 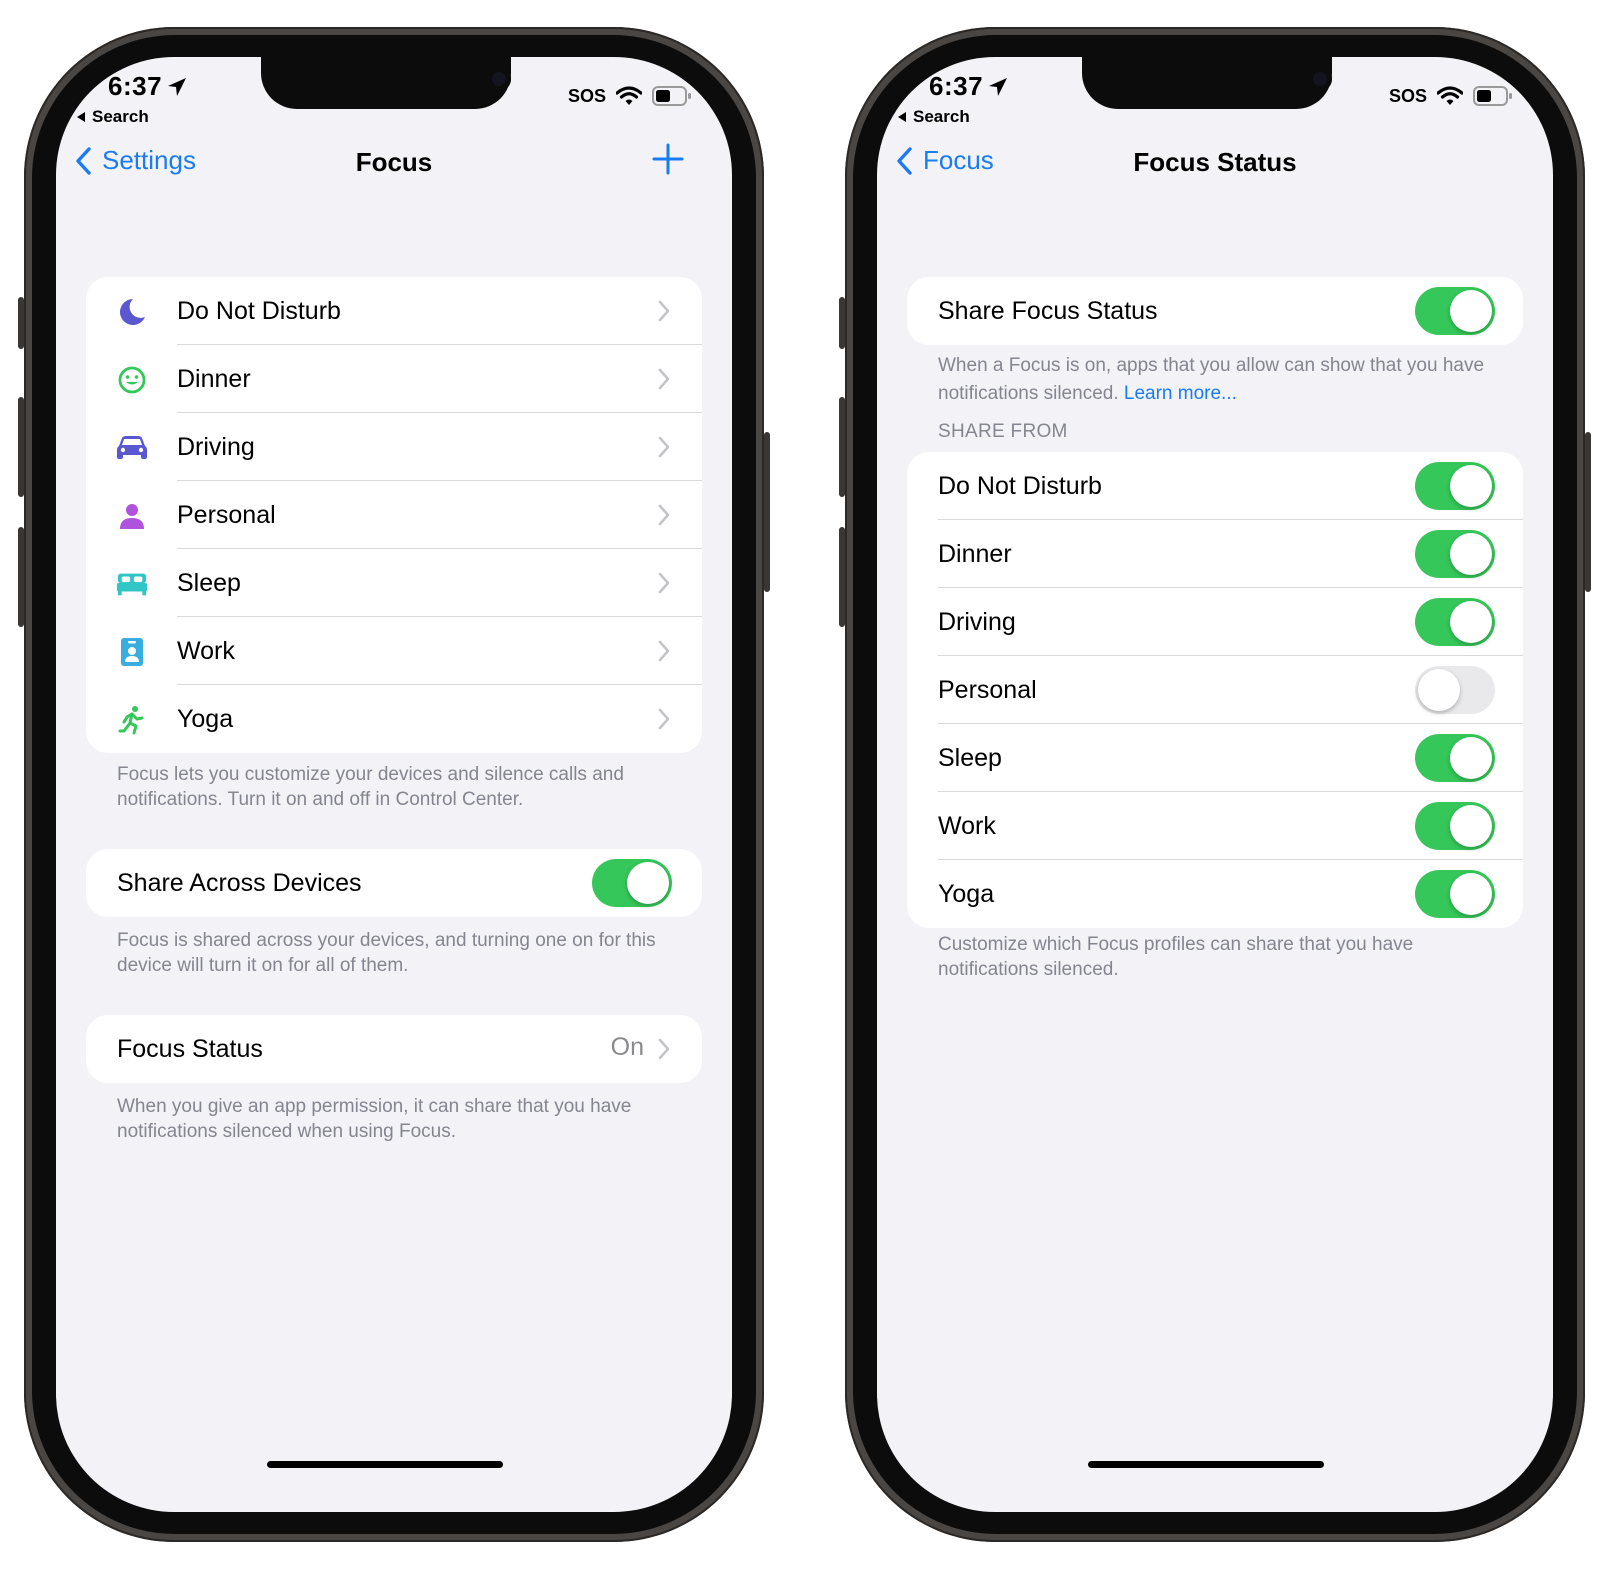 What do you see at coordinates (977, 621) in the screenshot?
I see `row-label: Driving` at bounding box center [977, 621].